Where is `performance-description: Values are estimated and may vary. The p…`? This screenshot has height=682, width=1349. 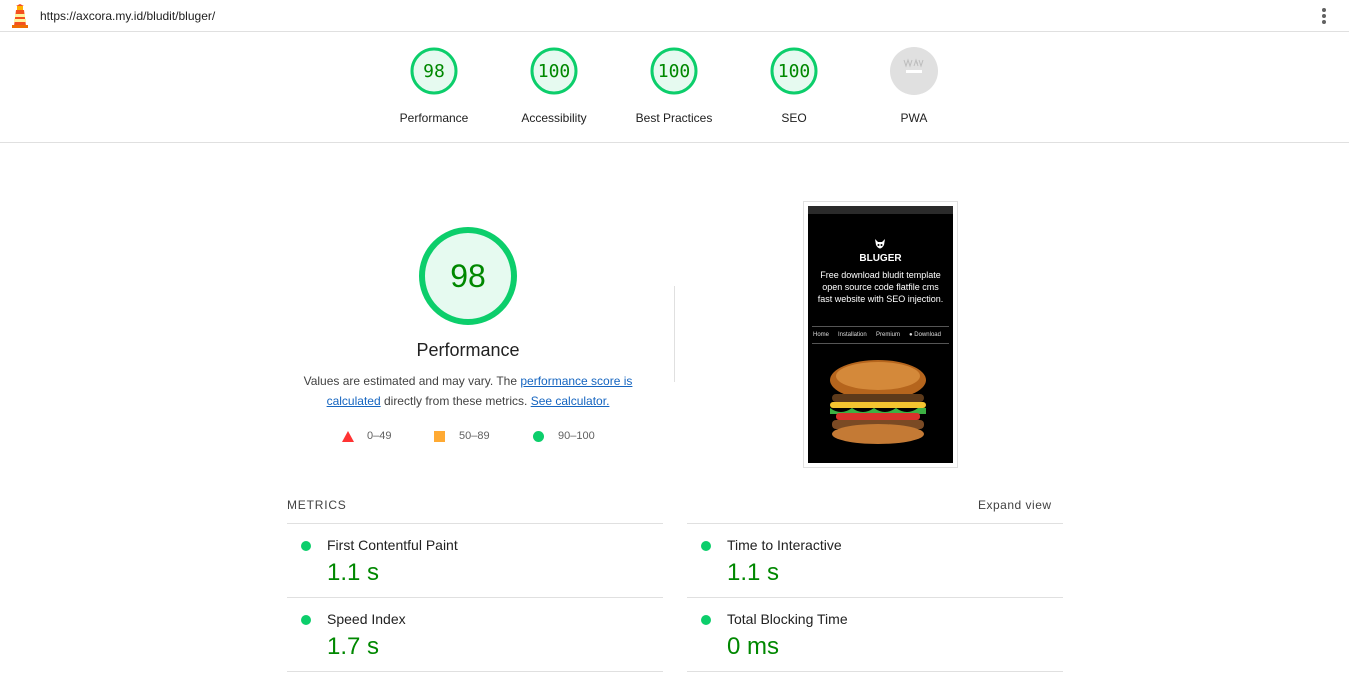
performance-description: Values are estimated and may vary. The p… is located at coordinates (468, 391).